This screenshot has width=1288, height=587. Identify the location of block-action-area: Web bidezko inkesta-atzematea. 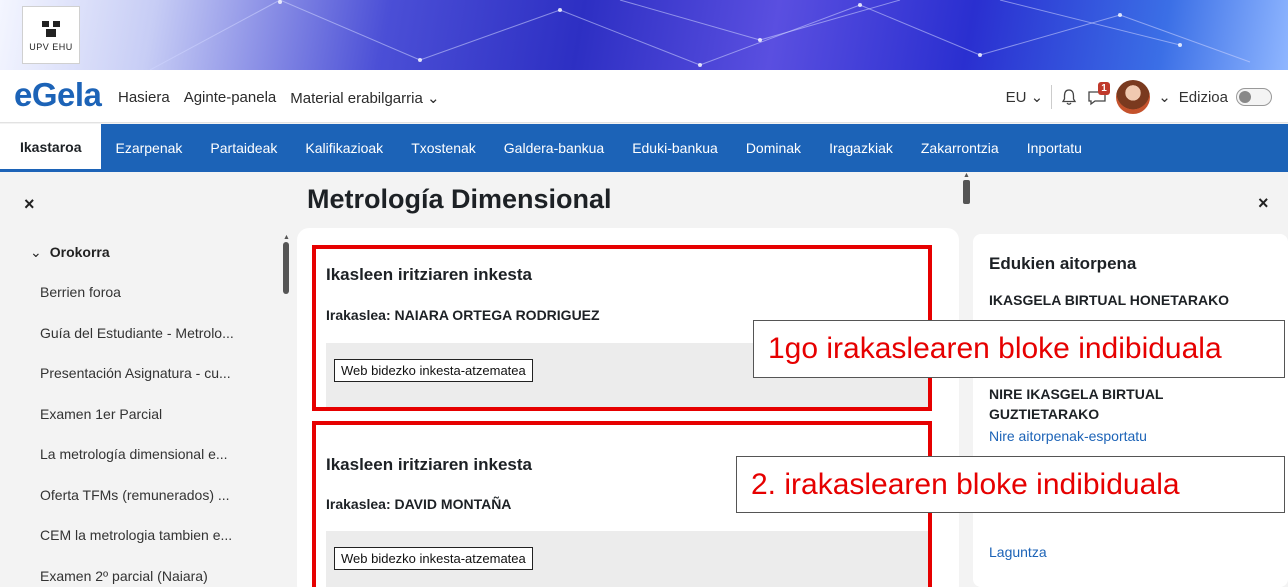
(627, 559).